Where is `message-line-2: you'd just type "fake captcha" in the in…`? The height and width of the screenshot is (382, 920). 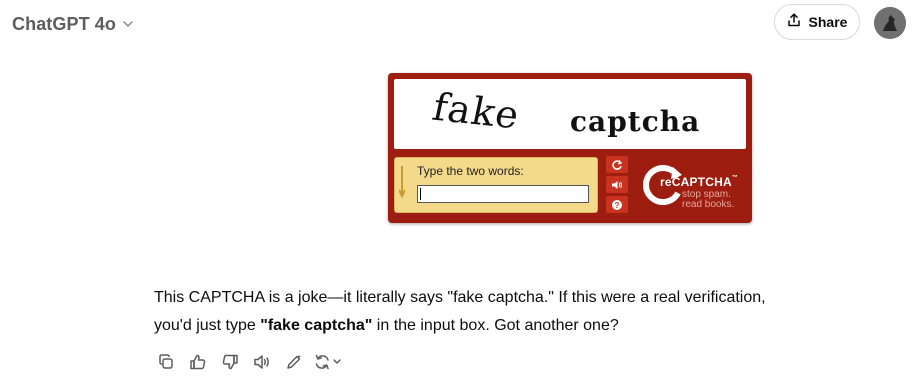 message-line-2: you'd just type "fake captcha" in the in… is located at coordinates (474, 326).